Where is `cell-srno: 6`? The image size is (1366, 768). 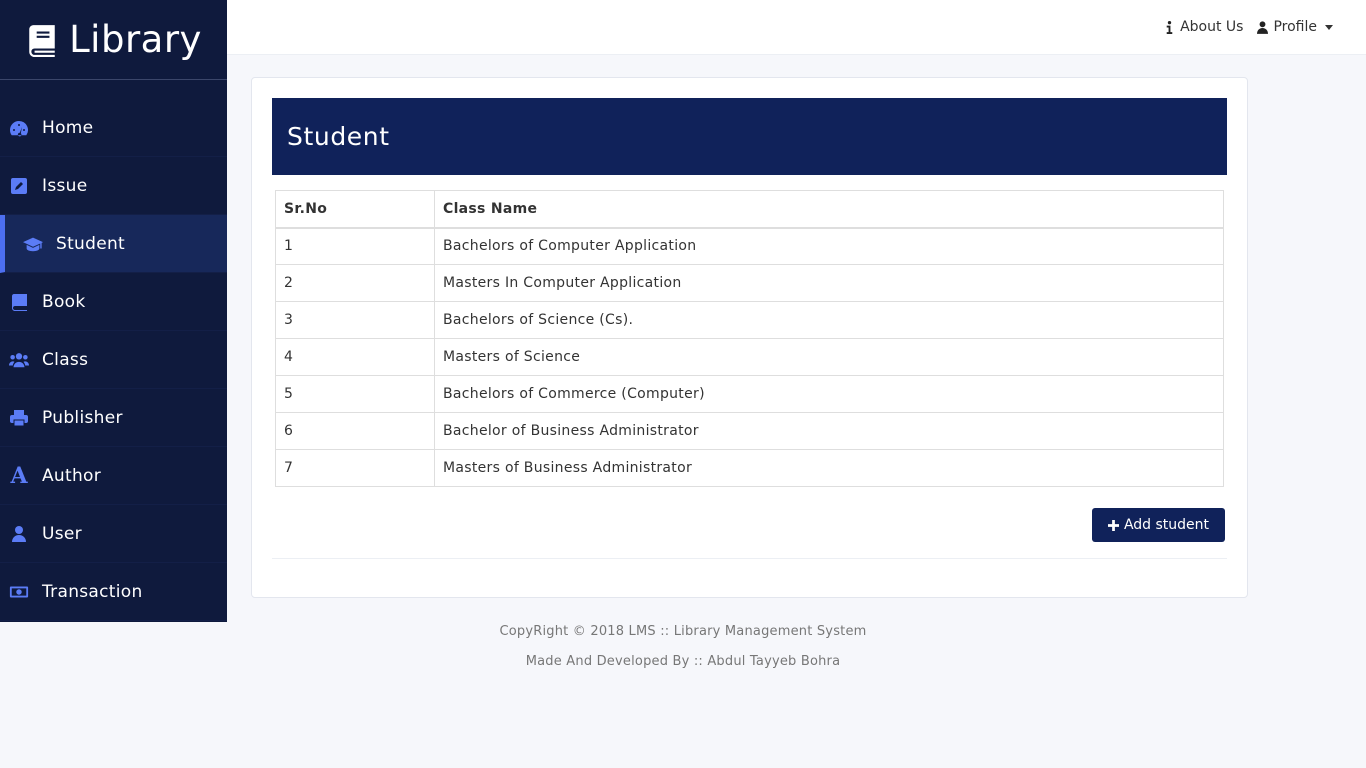
cell-srno: 6 is located at coordinates (355, 431).